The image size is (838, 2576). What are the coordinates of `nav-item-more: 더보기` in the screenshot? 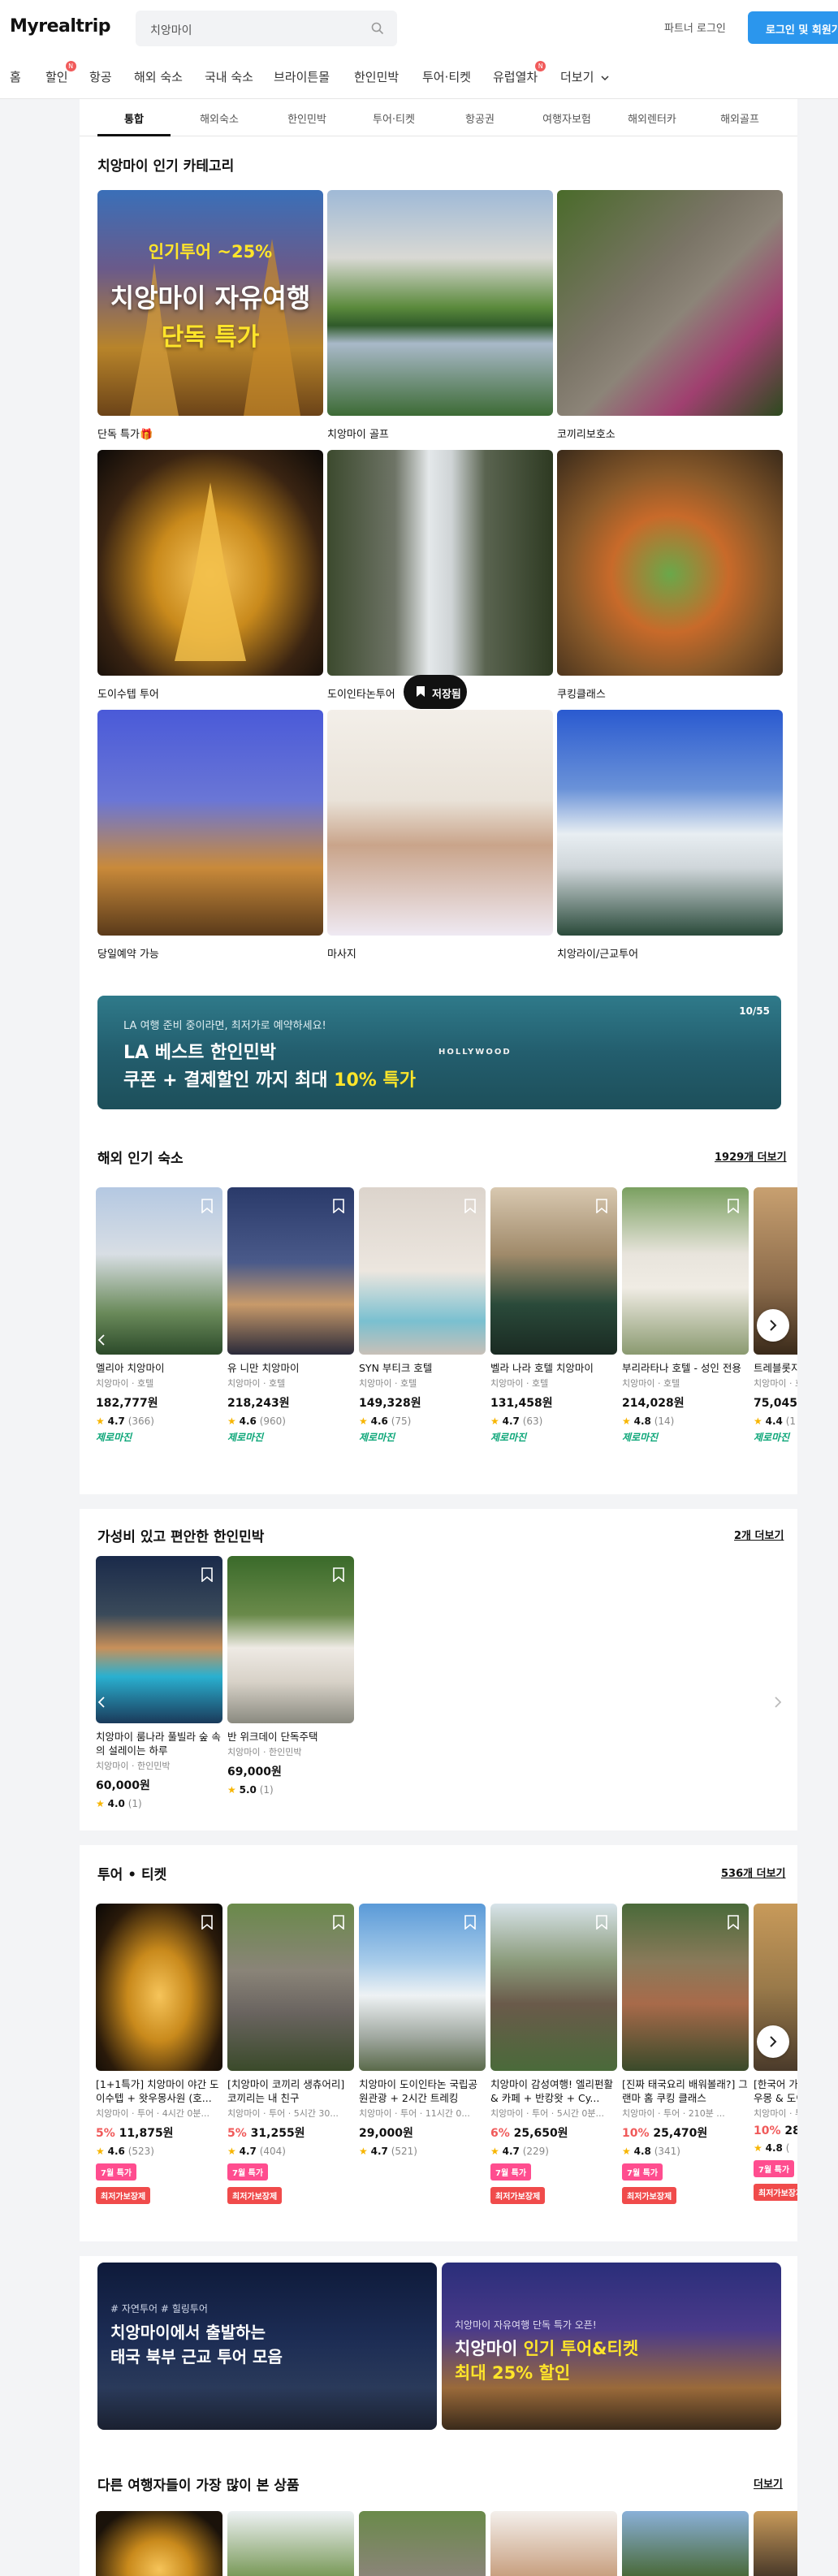 It's located at (585, 77).